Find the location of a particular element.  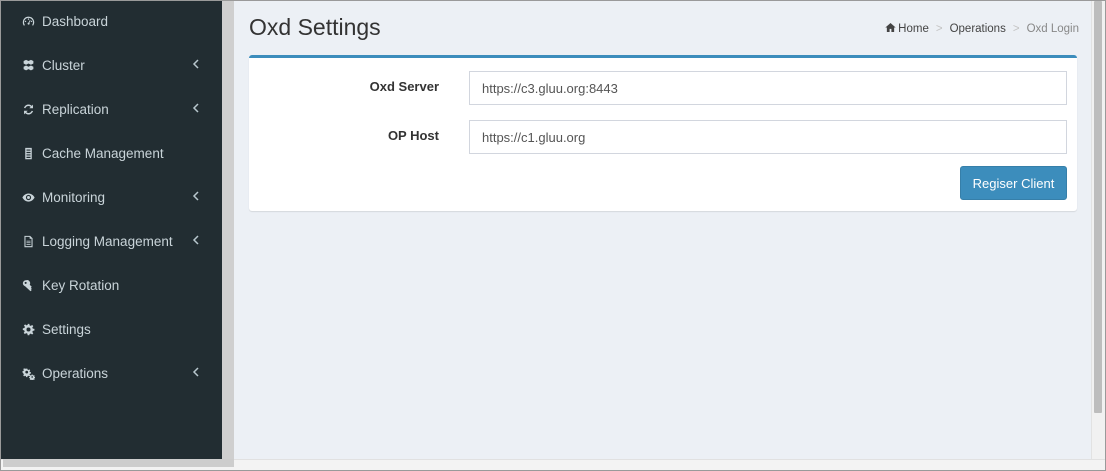

sidebar-item-logging-management: Logging Management is located at coordinates (111, 241).